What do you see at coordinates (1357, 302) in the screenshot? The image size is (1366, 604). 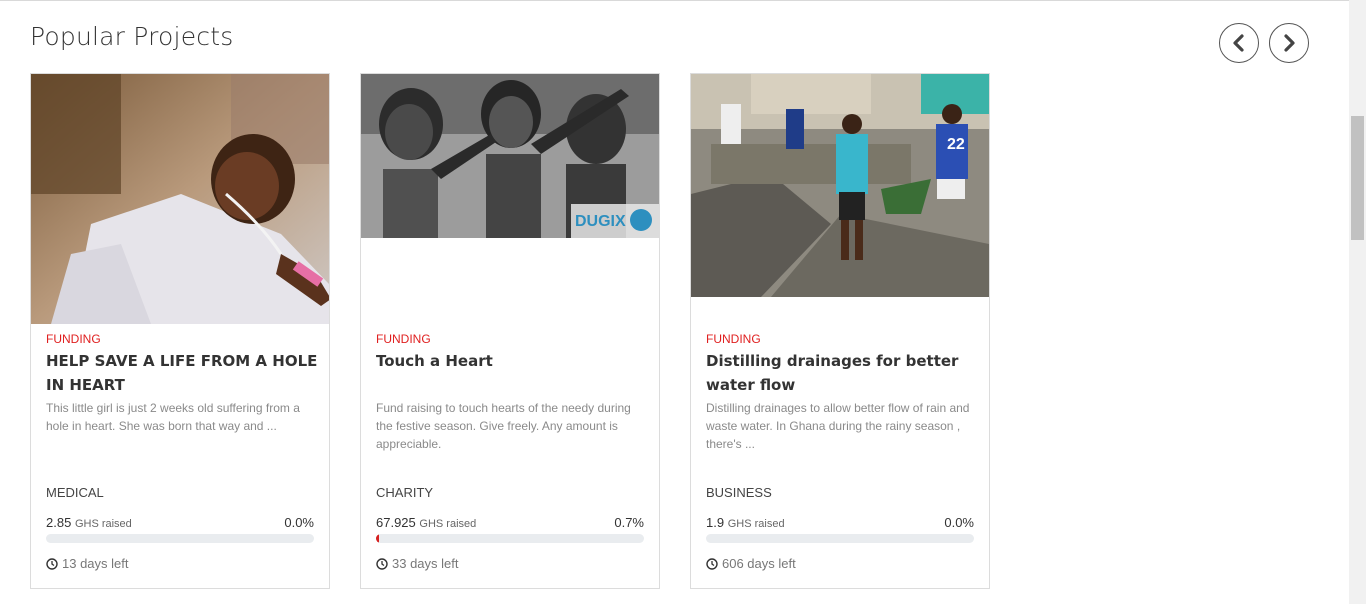 I see `page-scrollbar` at bounding box center [1357, 302].